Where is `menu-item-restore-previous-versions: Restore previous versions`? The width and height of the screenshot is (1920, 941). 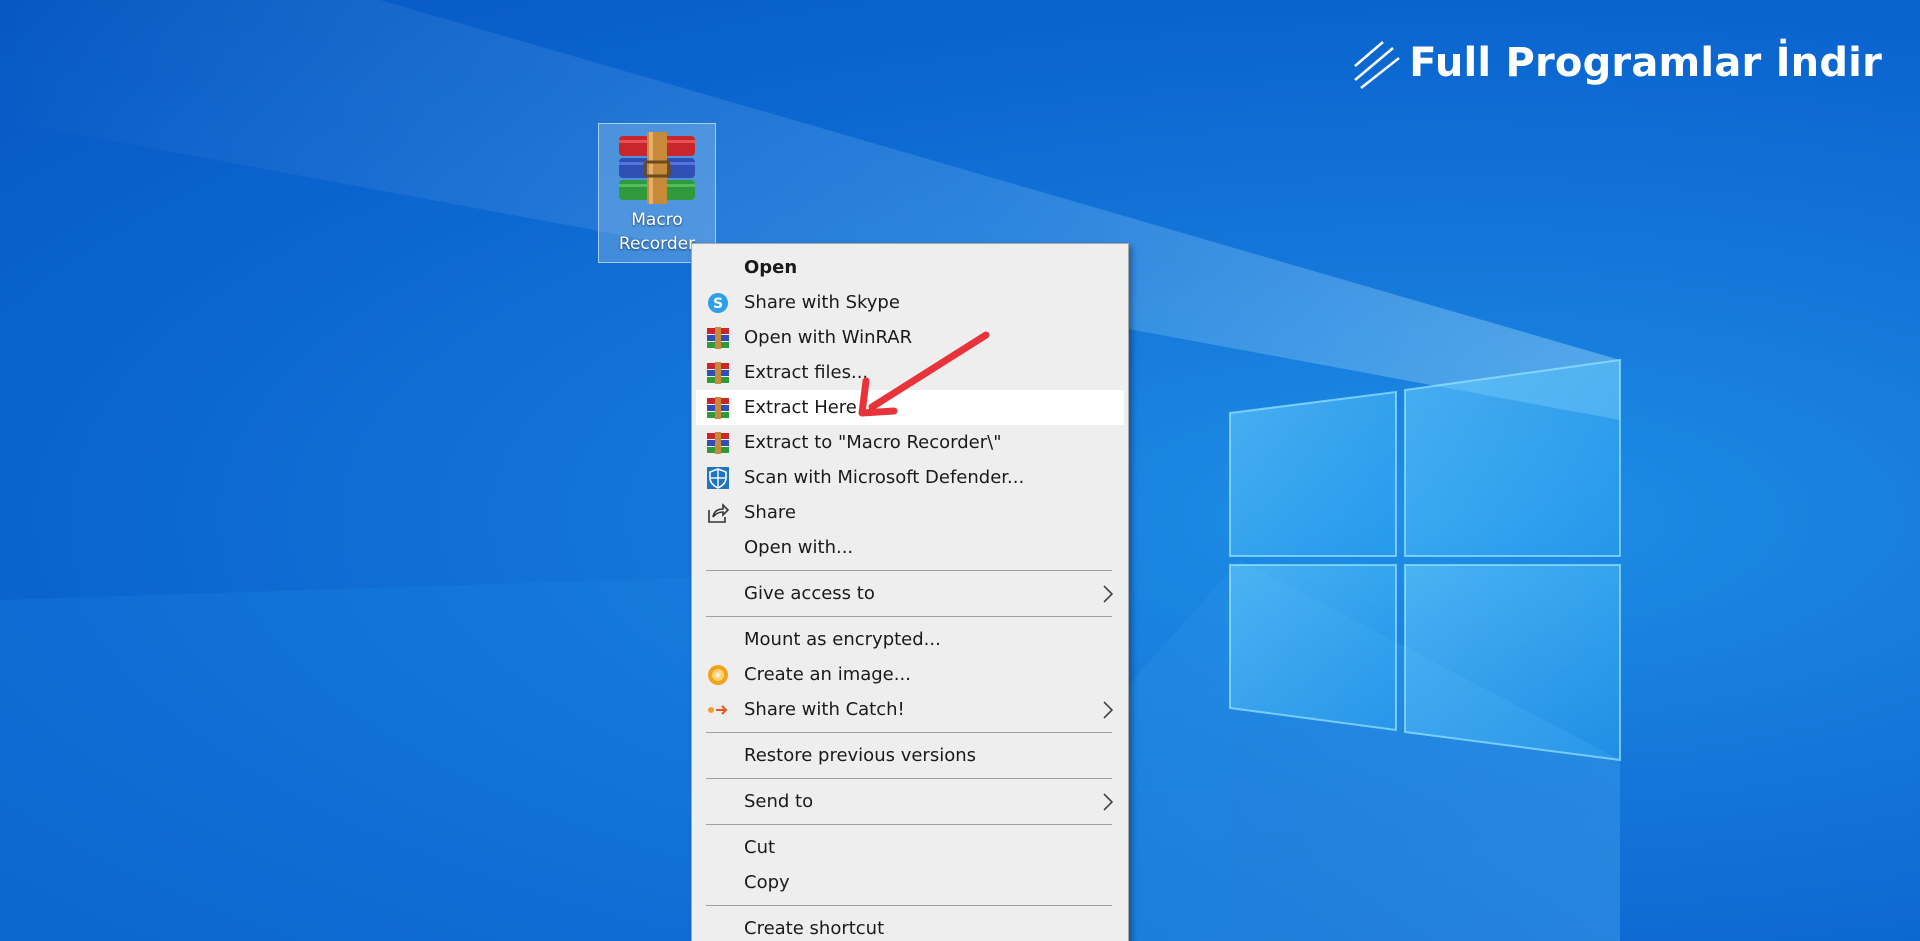
menu-item-restore-previous-versions: Restore previous versions is located at coordinates (910, 755).